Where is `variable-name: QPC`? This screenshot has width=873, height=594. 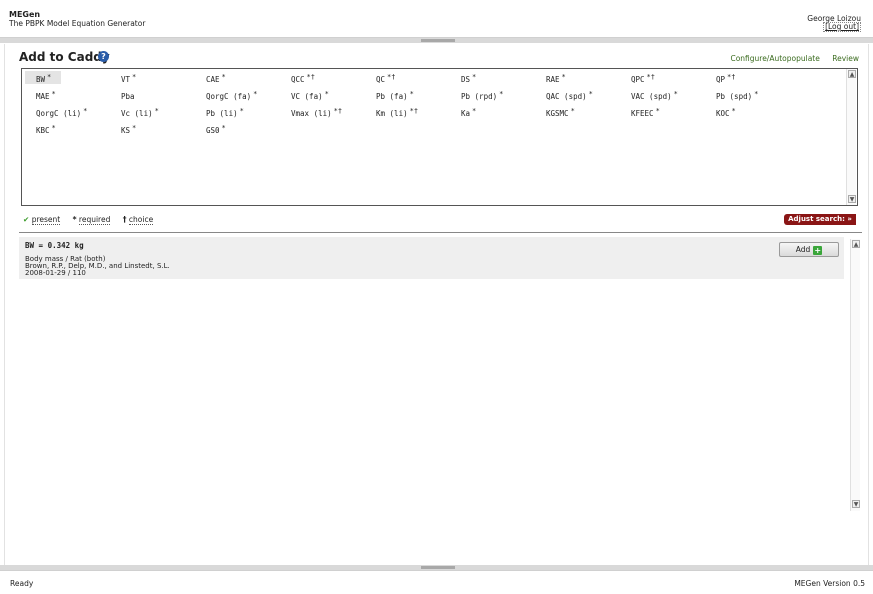 variable-name: QPC is located at coordinates (638, 79).